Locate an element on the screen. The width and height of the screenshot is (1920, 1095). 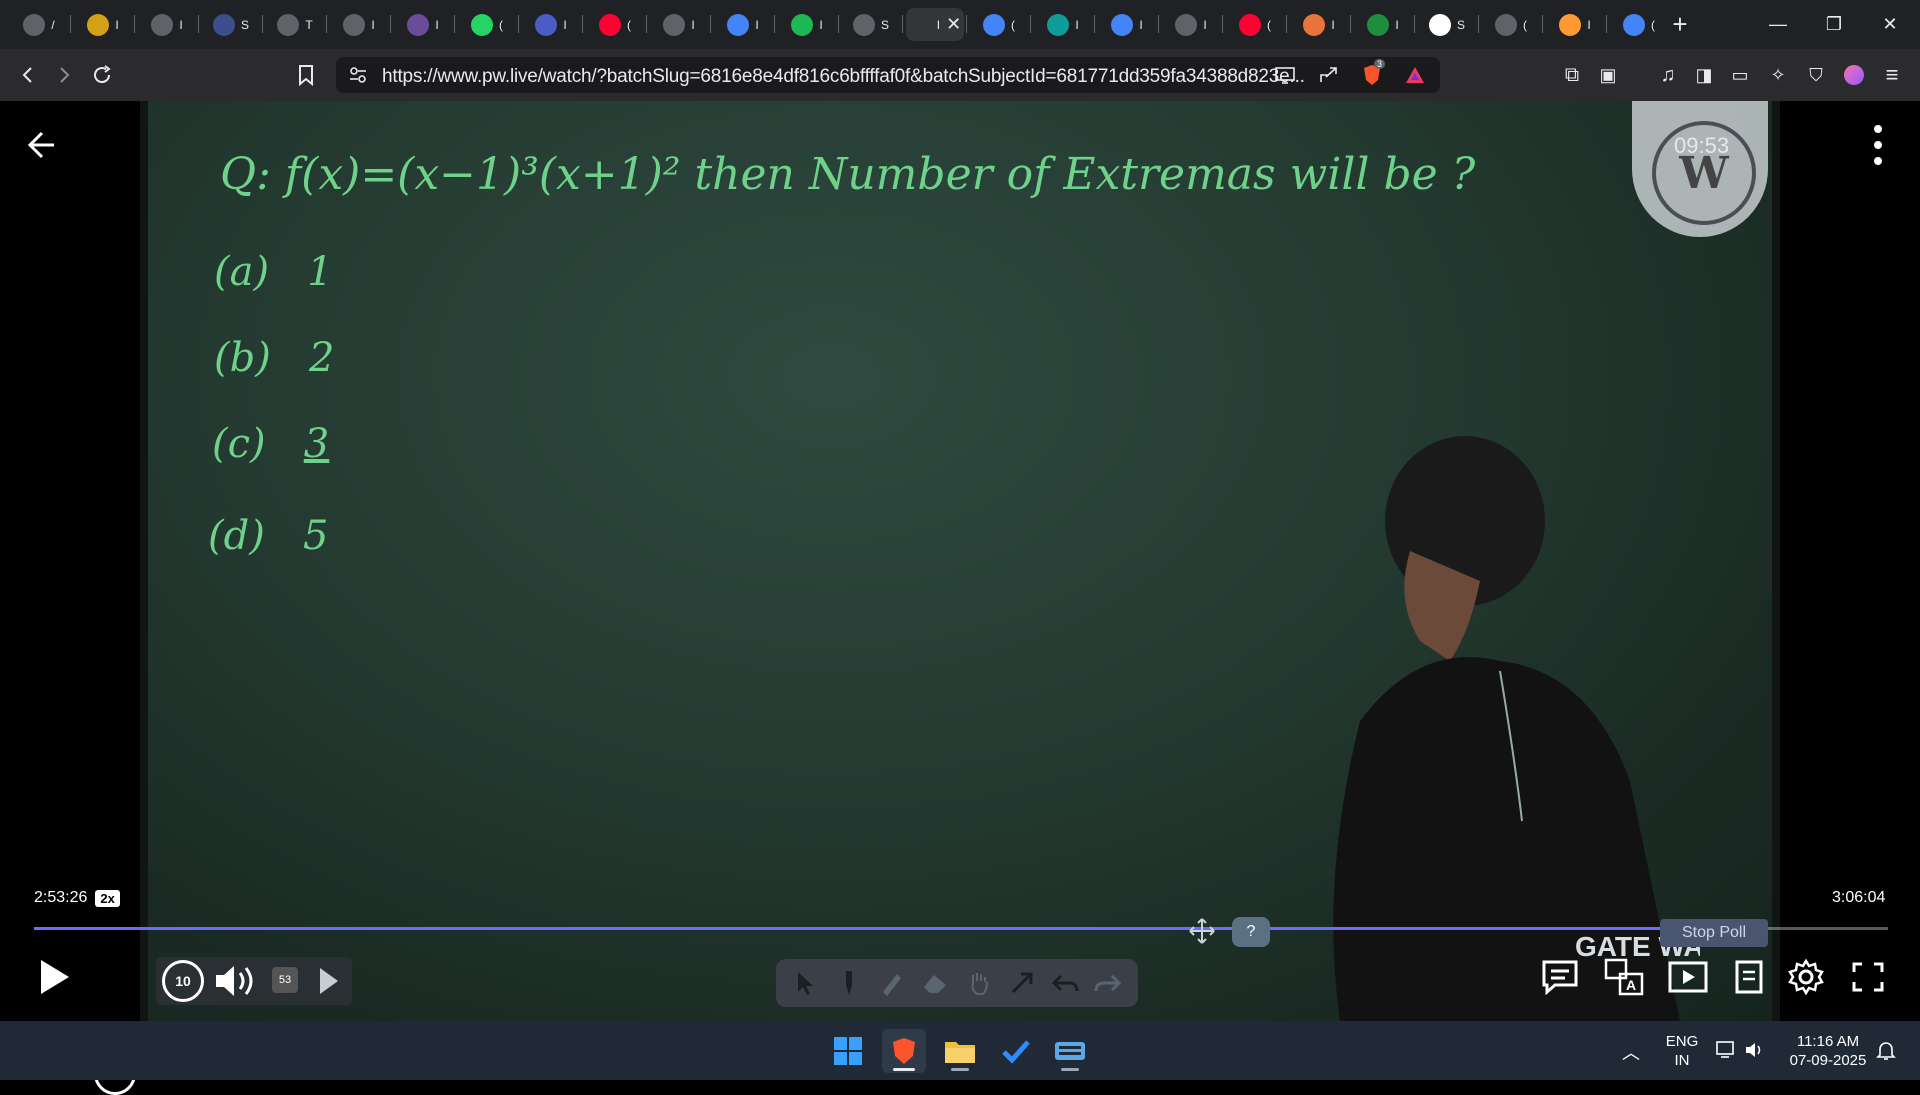
reload-button is located at coordinates (102, 75).